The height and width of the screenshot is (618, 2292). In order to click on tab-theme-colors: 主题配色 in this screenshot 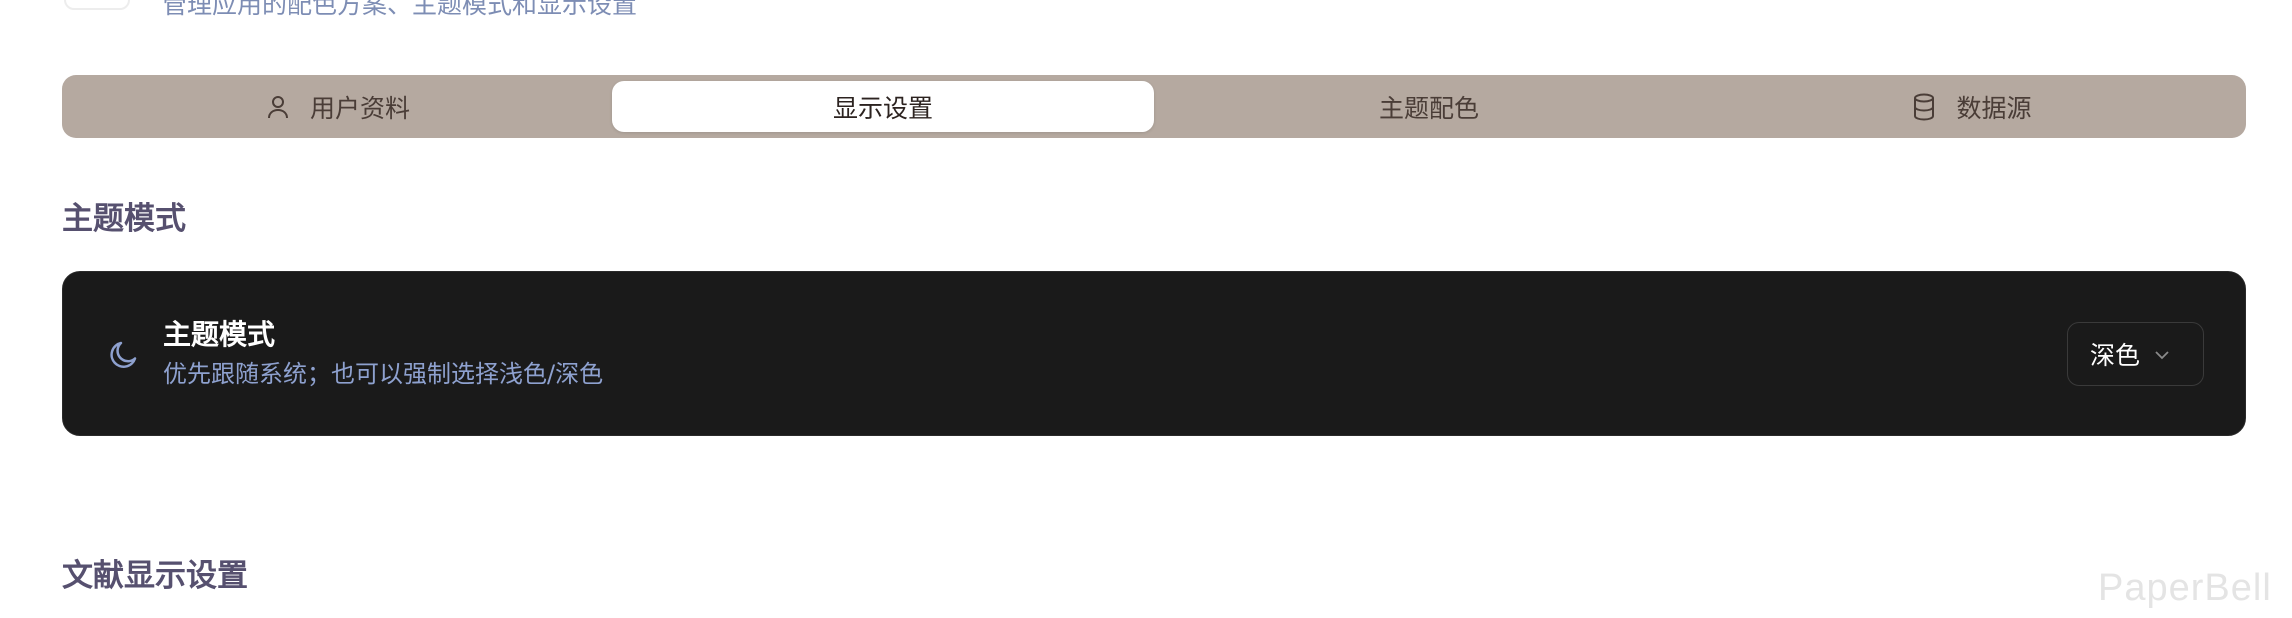, I will do `click(1429, 106)`.